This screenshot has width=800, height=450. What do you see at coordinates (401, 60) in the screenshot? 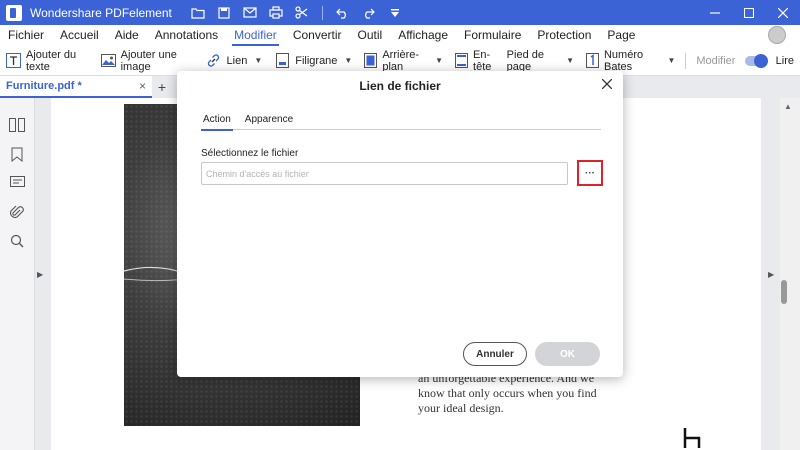
I see `background-label: Arrière-plan` at bounding box center [401, 60].